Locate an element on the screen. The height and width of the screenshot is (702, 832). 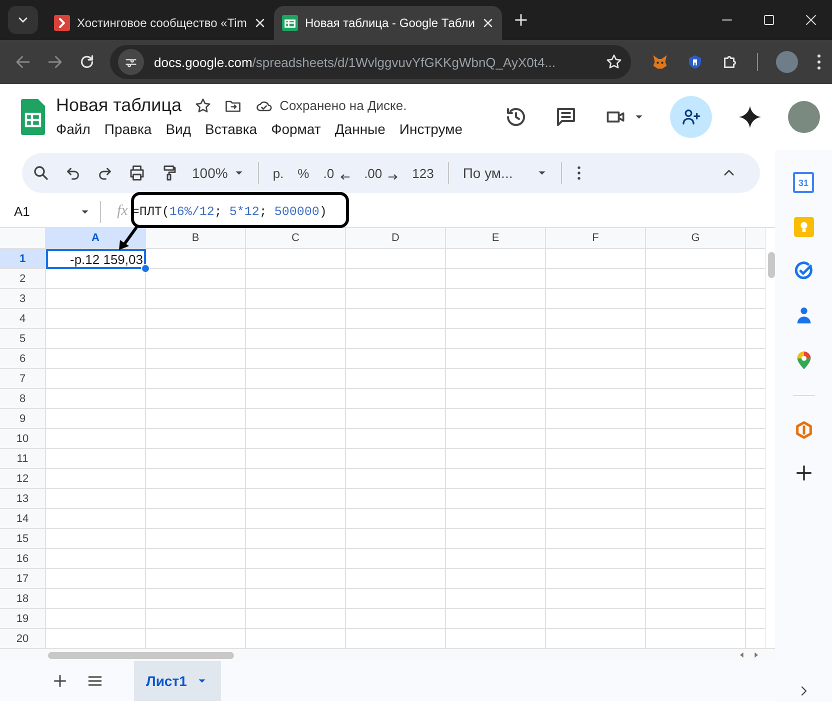
function-icon: fx is located at coordinates (122, 211).